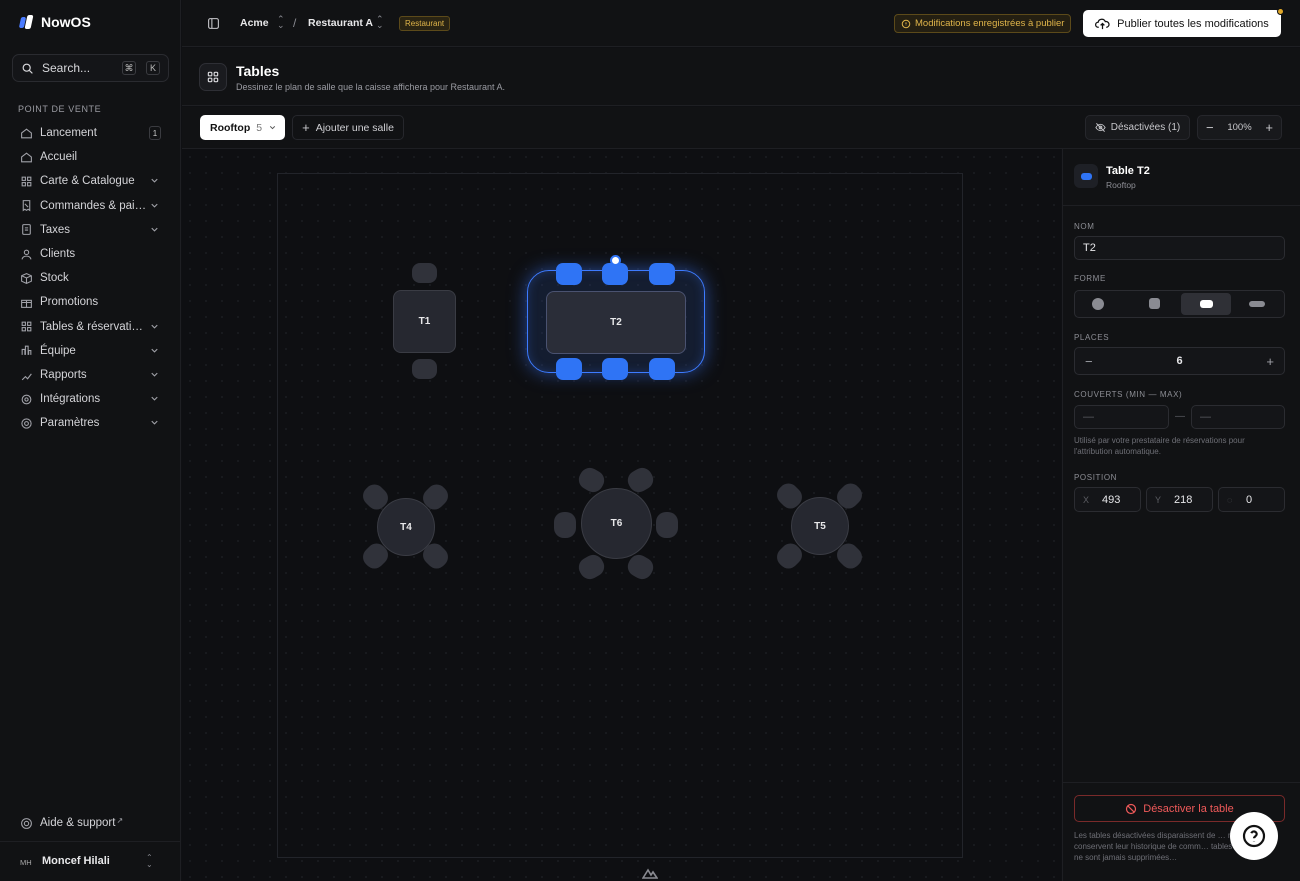 This screenshot has height=881, width=1300. I want to click on compass-icon, so click(650, 873).